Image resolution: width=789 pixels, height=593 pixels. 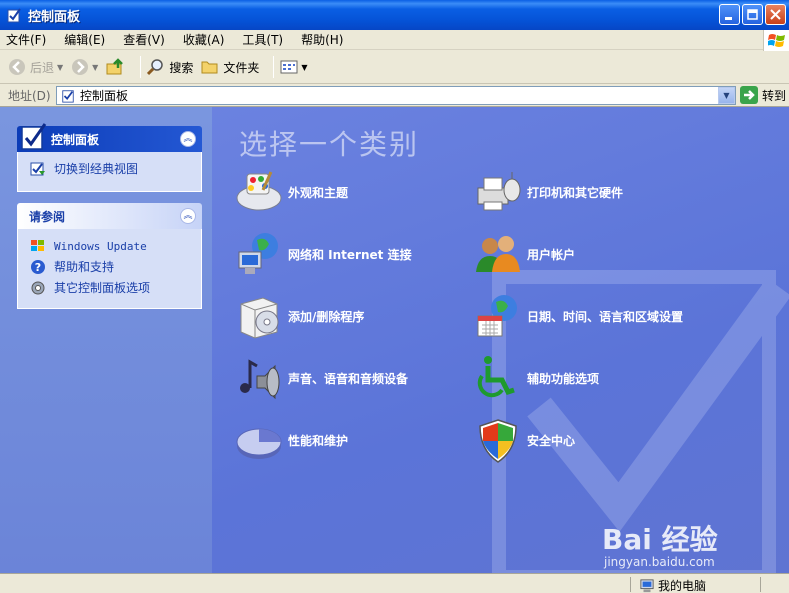 I want to click on menu-file: 文件(F), so click(x=26, y=39).